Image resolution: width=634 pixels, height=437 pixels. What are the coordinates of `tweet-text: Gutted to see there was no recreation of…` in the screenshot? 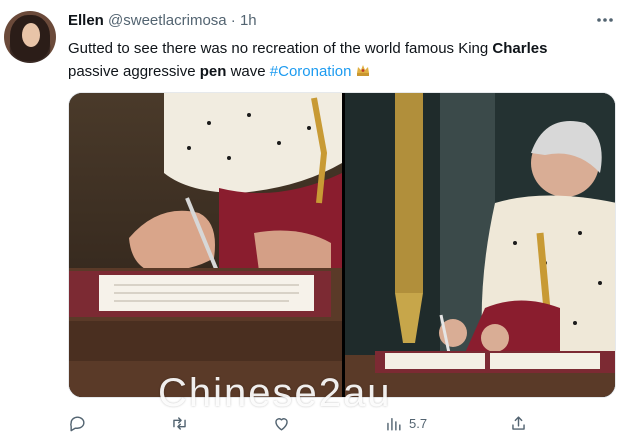 It's located at (338, 60).